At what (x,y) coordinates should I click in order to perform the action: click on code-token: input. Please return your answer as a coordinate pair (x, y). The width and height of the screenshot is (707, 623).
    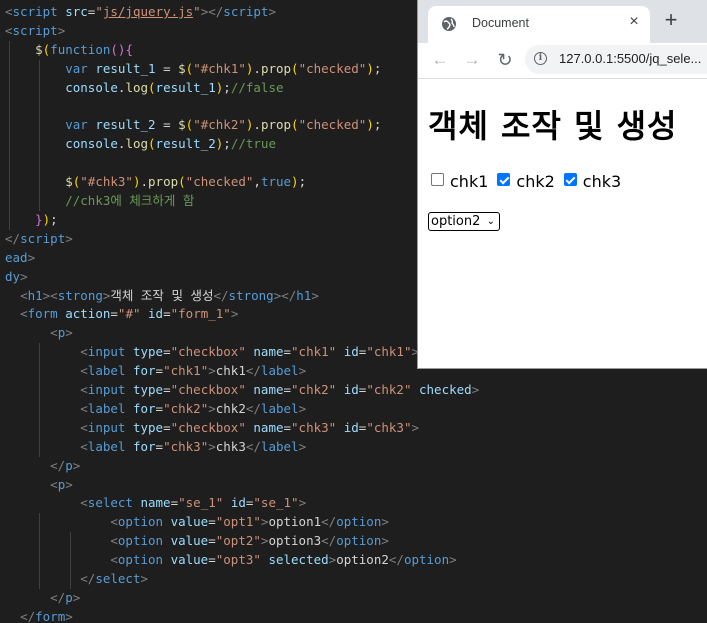
    Looking at the image, I should click on (110, 389).